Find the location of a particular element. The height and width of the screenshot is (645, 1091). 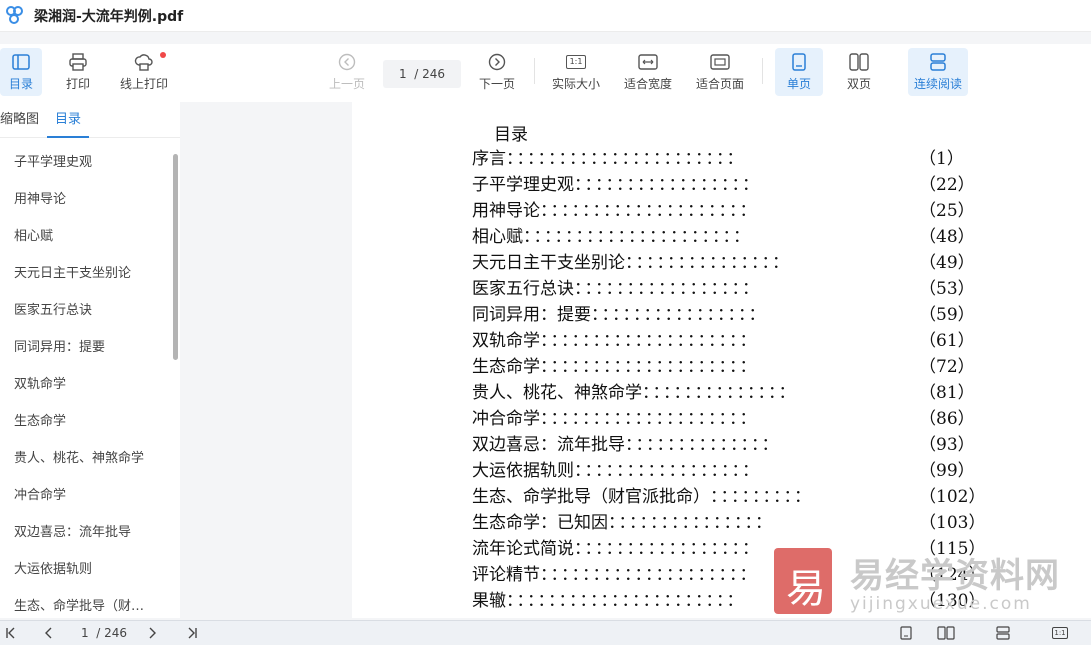

toc-entry: 评论精节：：：：：：：：：：：：：：：：：：：： （124） is located at coordinates (728, 573).